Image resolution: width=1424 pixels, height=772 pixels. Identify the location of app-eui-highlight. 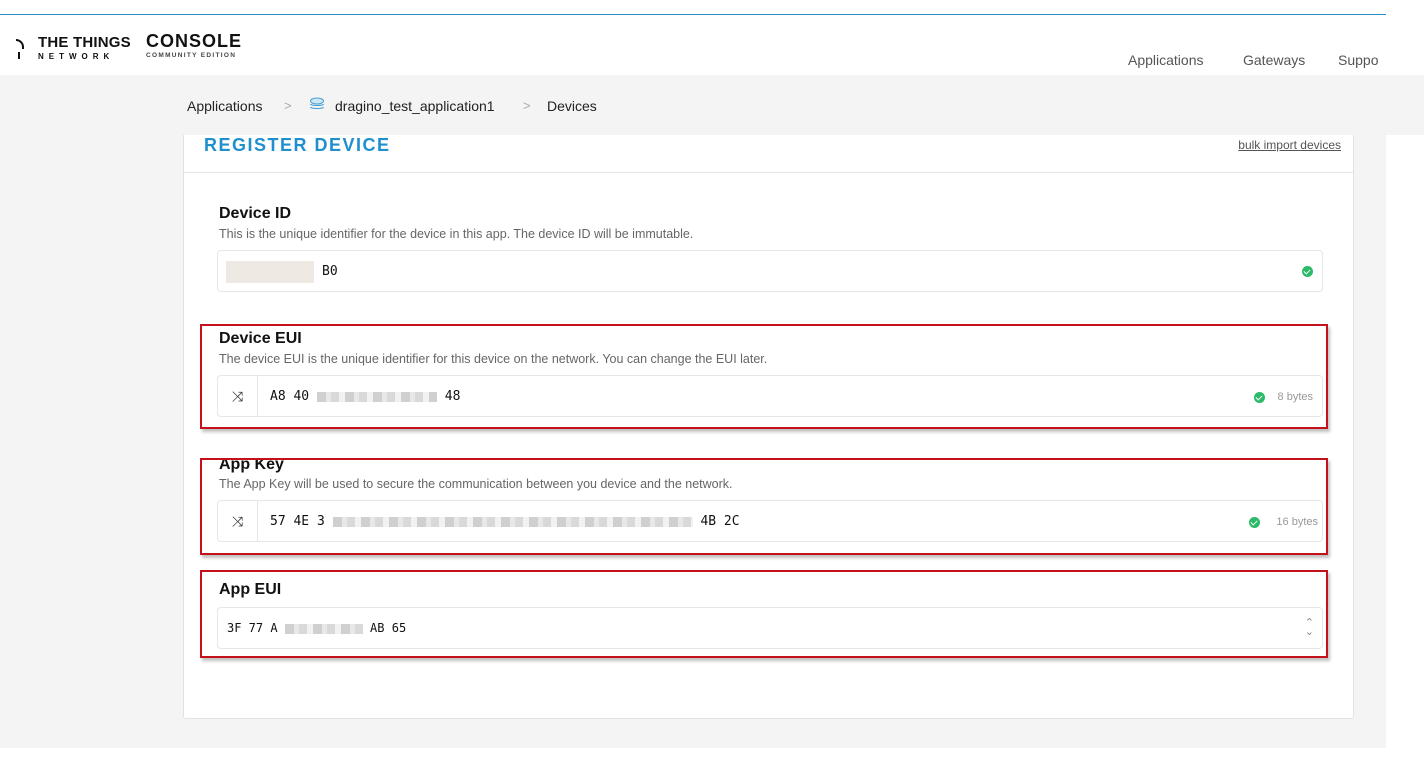
(764, 614).